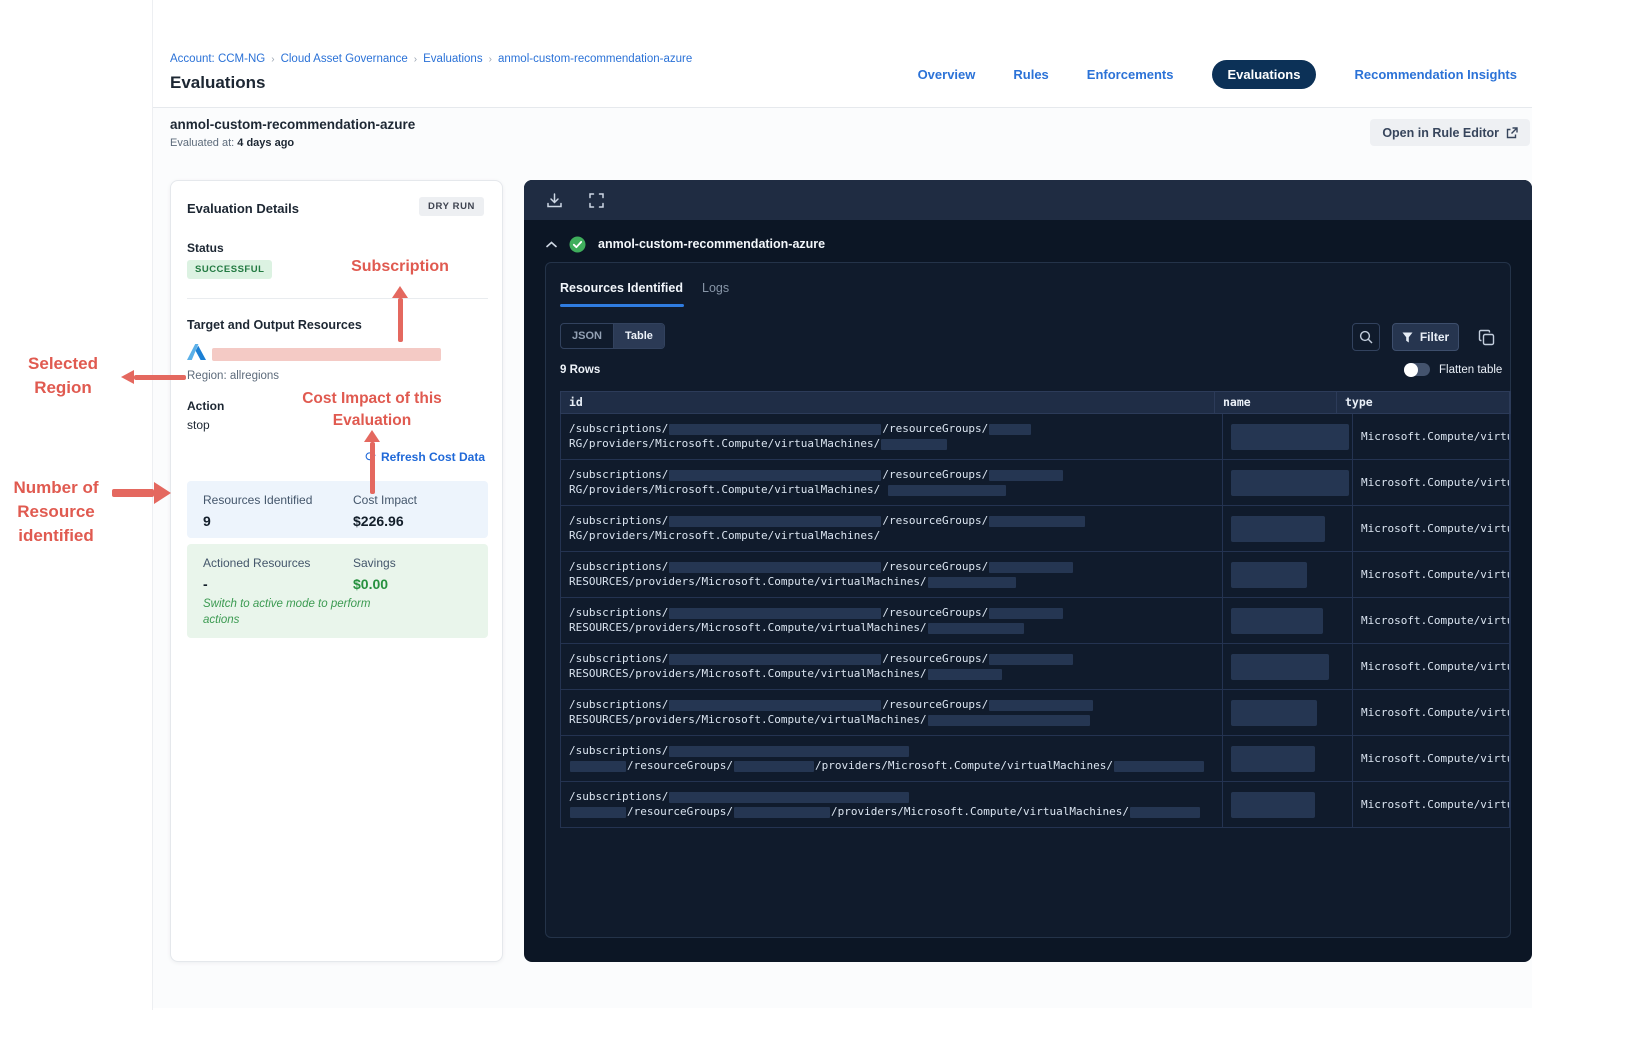 The height and width of the screenshot is (1044, 1648). Describe the element at coordinates (619, 750) in the screenshot. I see `id-text: /subscriptions/` at that location.